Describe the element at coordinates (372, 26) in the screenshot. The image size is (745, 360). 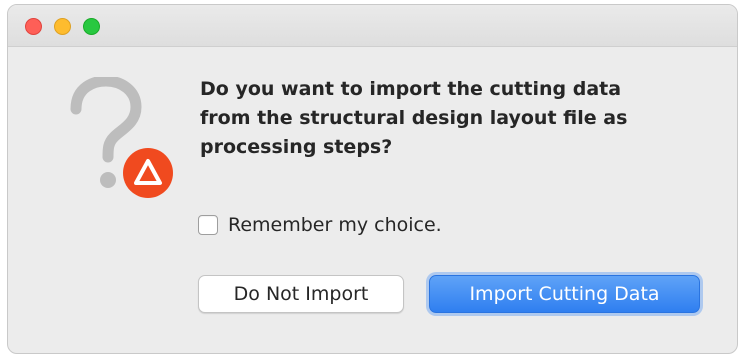
I see `title-bar` at that location.